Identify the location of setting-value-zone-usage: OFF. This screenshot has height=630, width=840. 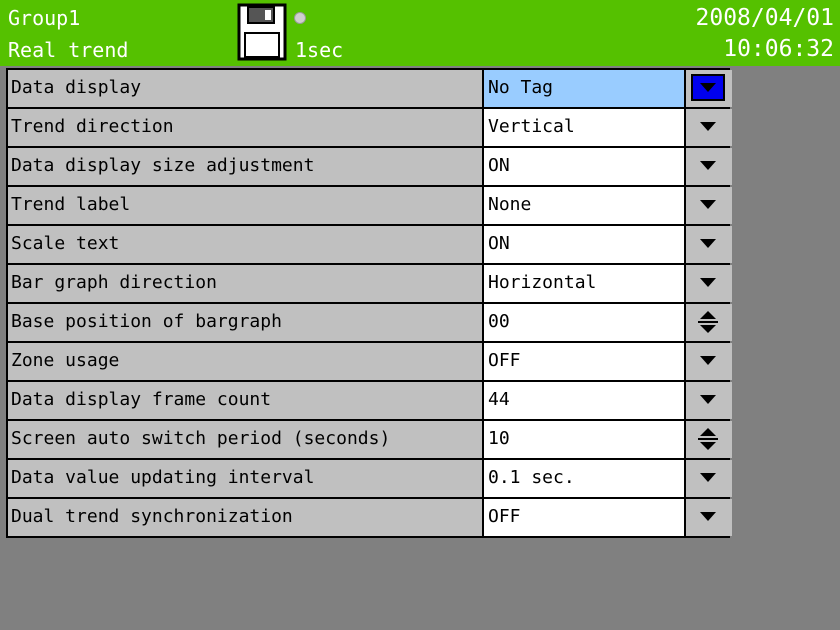
(584, 361).